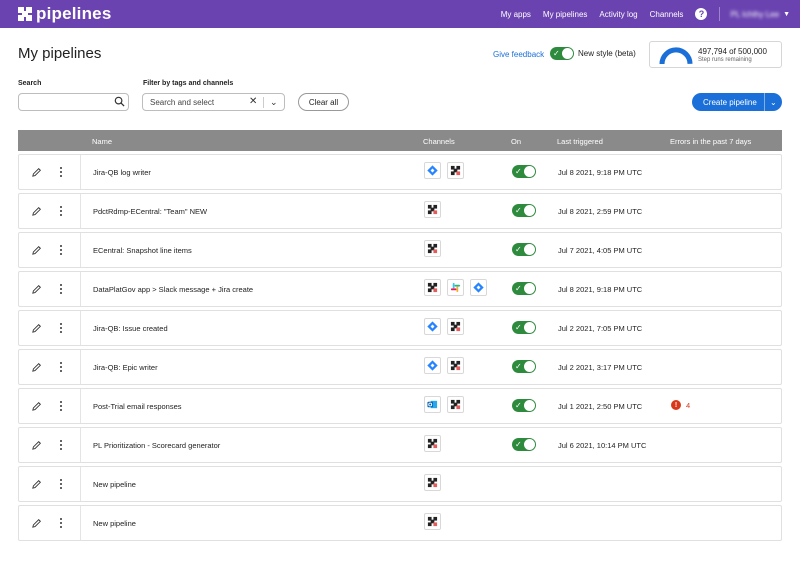  I want to click on pipeline-name: PL Prioritization - Scorecard generator, so click(156, 445).